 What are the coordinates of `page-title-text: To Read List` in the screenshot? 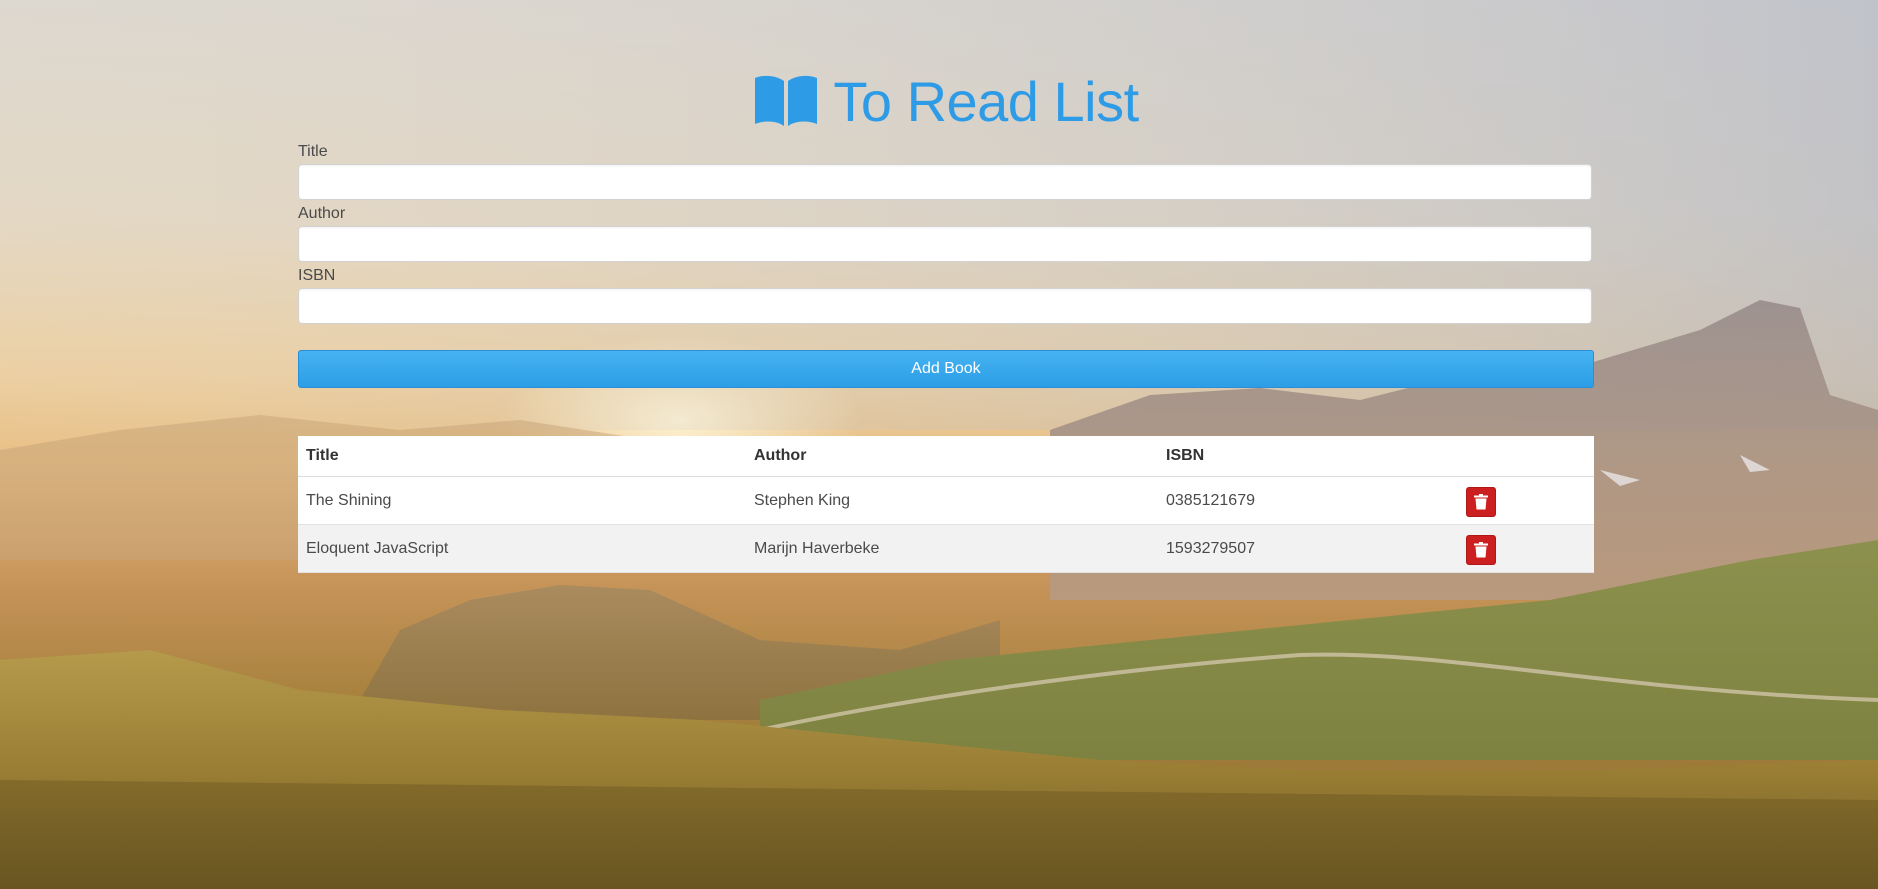 It's located at (986, 101).